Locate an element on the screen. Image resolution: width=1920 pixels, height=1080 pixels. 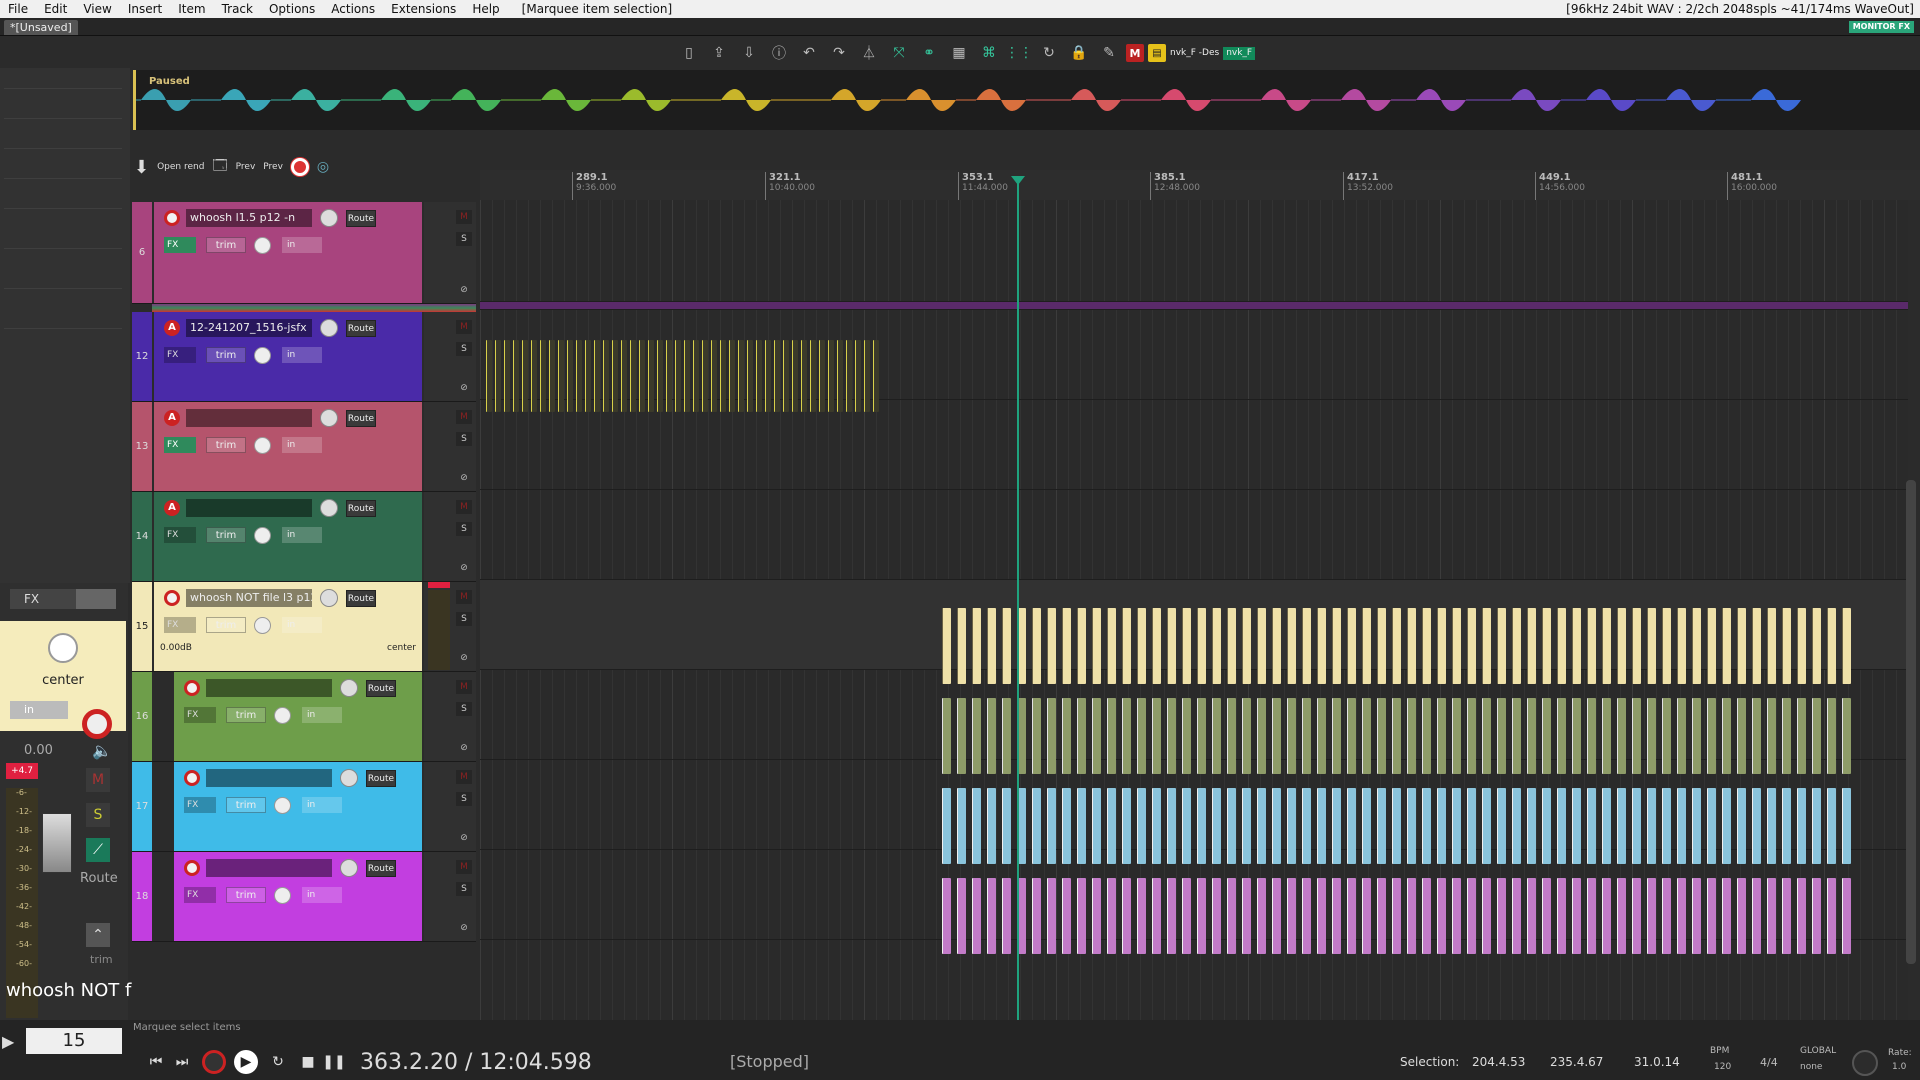
lock-icon: 🔒 is located at coordinates (1079, 53).